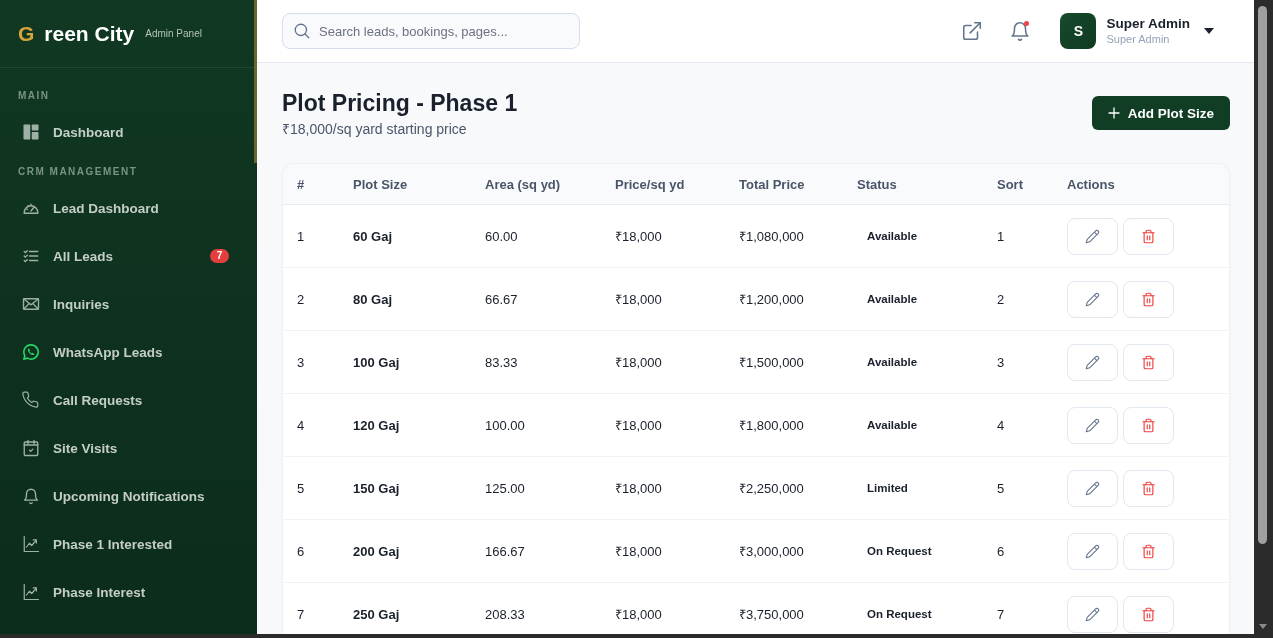 Image resolution: width=1273 pixels, height=638 pixels. What do you see at coordinates (31, 496) in the screenshot?
I see `bell-icon` at bounding box center [31, 496].